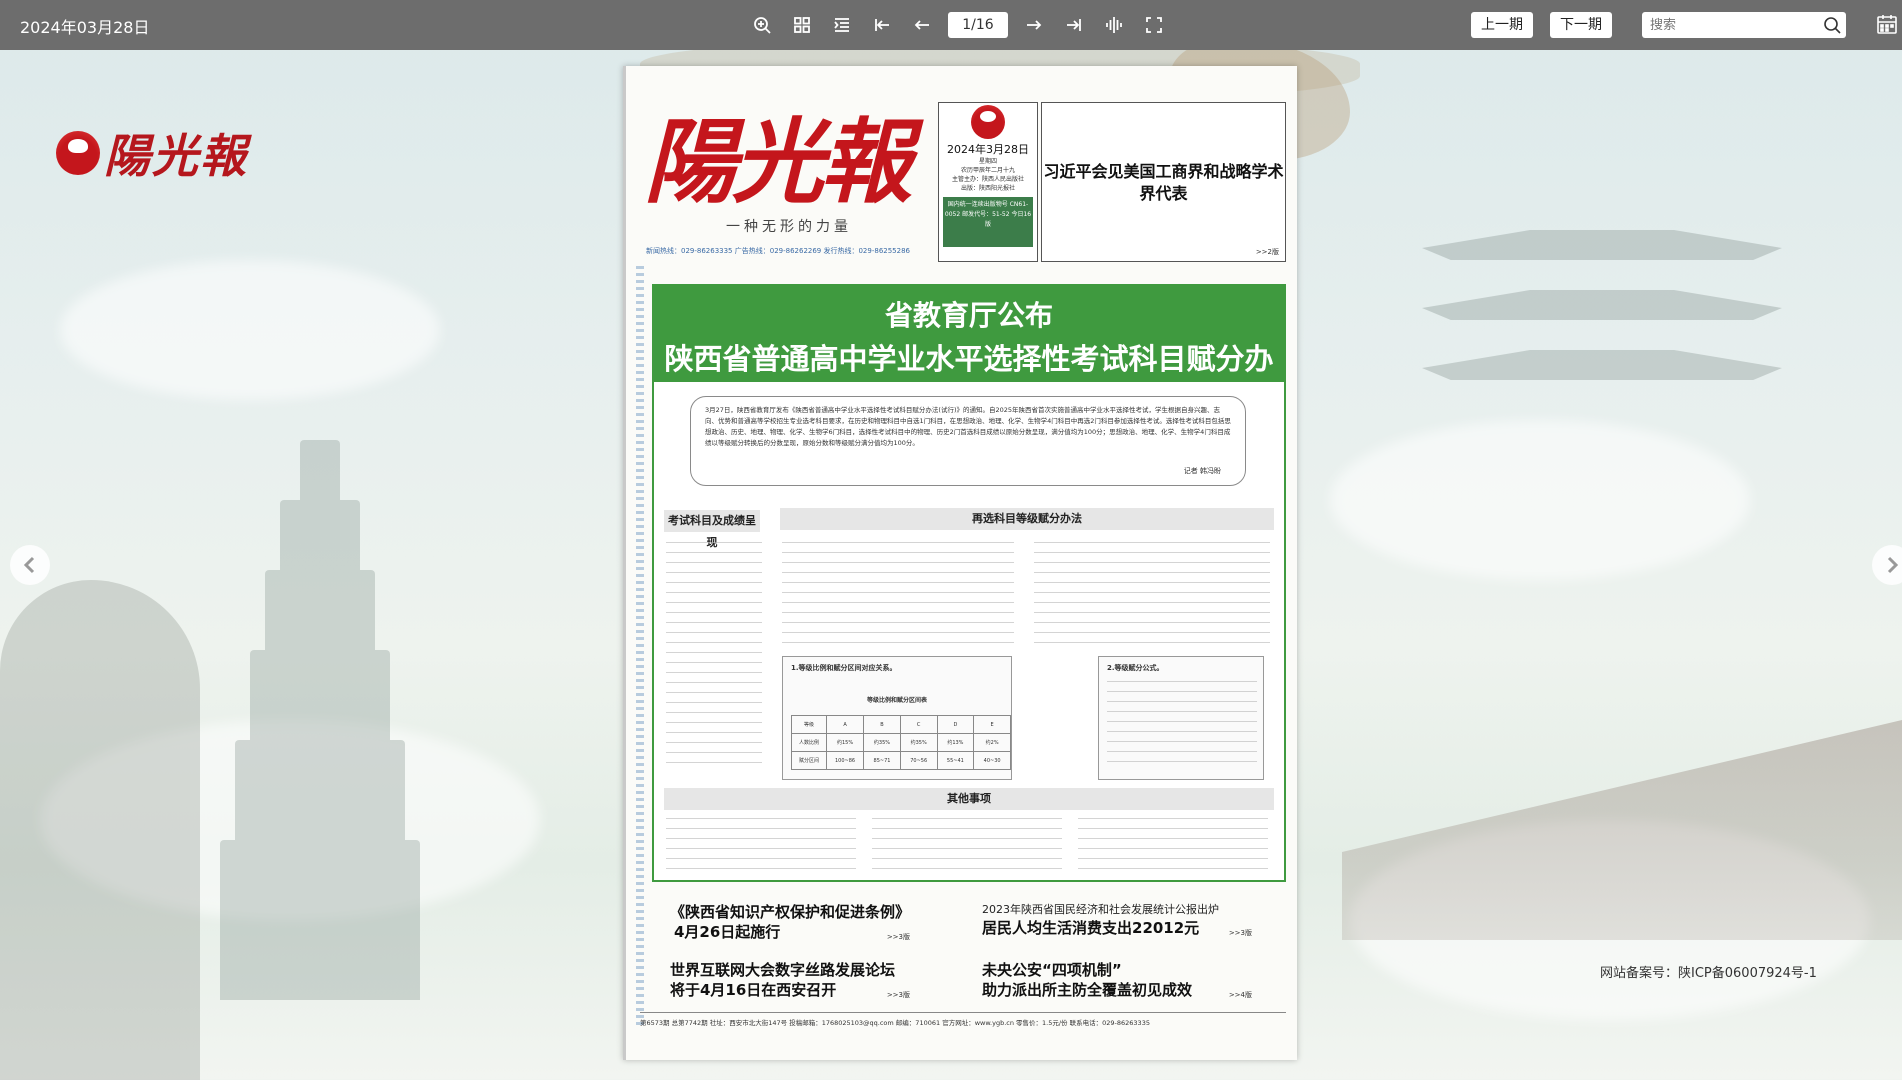 This screenshot has height=1080, width=1902. Describe the element at coordinates (1074, 25) in the screenshot. I see `last-page-icon` at that location.